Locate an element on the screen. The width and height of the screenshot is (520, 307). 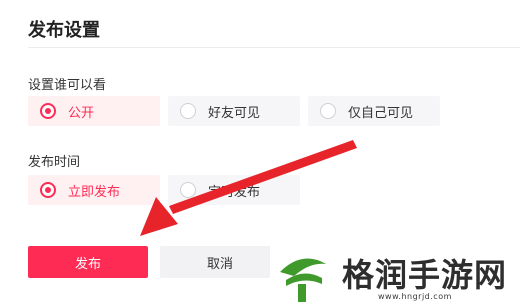
watermark-text: 格润手游网 is located at coordinates (425, 275).